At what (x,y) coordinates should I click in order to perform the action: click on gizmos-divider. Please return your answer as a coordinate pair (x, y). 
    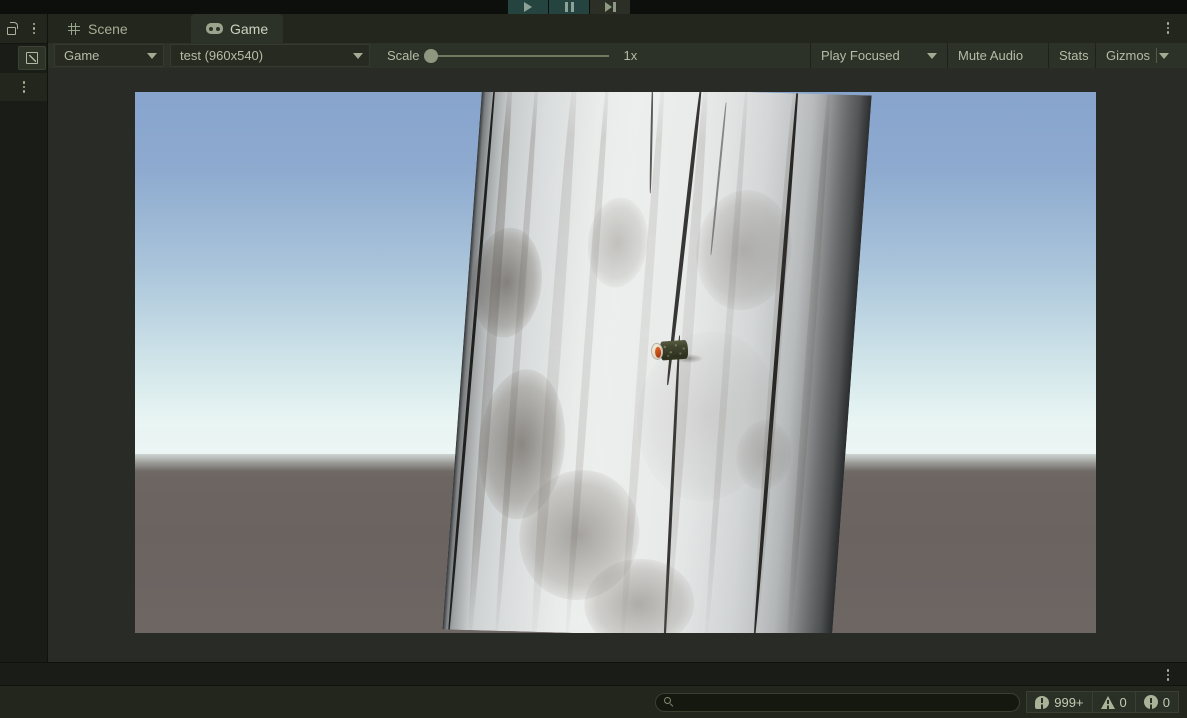
    Looking at the image, I should click on (1157, 55).